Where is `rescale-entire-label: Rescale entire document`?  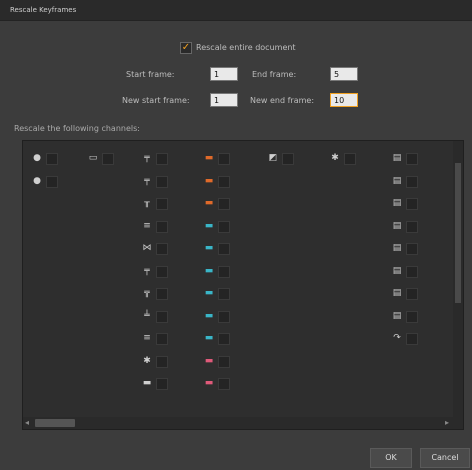
rescale-entire-label: Rescale entire document is located at coordinates (246, 47).